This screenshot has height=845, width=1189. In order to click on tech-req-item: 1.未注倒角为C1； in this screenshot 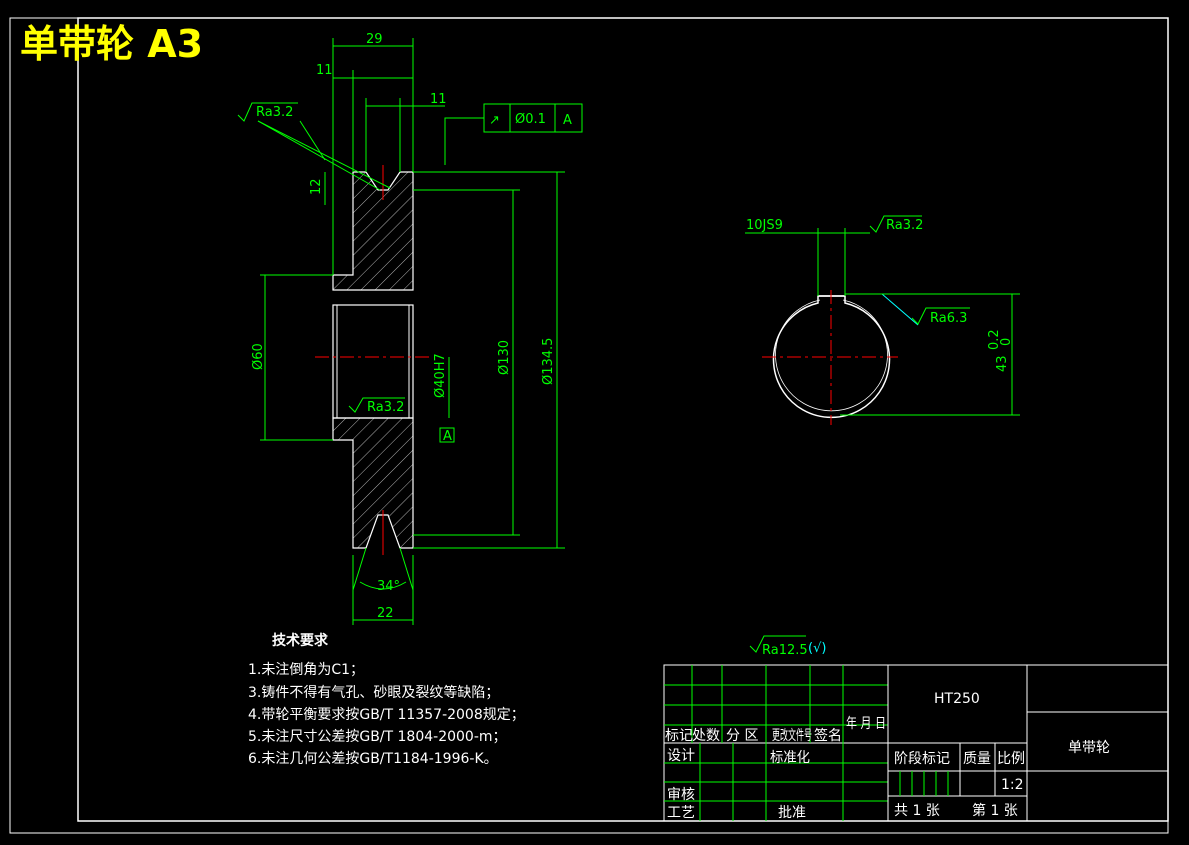, I will do `click(306, 670)`.